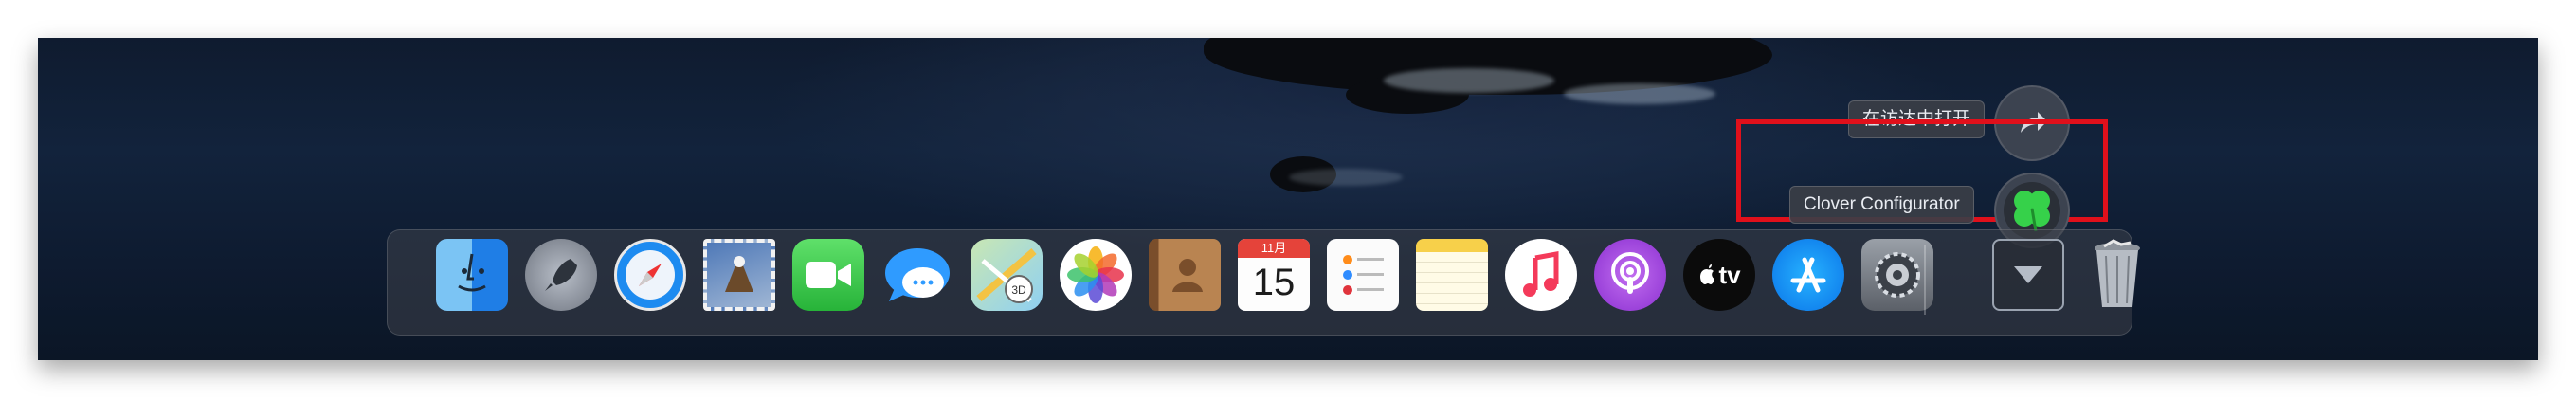 This screenshot has height=400, width=2576. Describe the element at coordinates (1897, 275) in the screenshot. I see `system-preferences-icon` at that location.